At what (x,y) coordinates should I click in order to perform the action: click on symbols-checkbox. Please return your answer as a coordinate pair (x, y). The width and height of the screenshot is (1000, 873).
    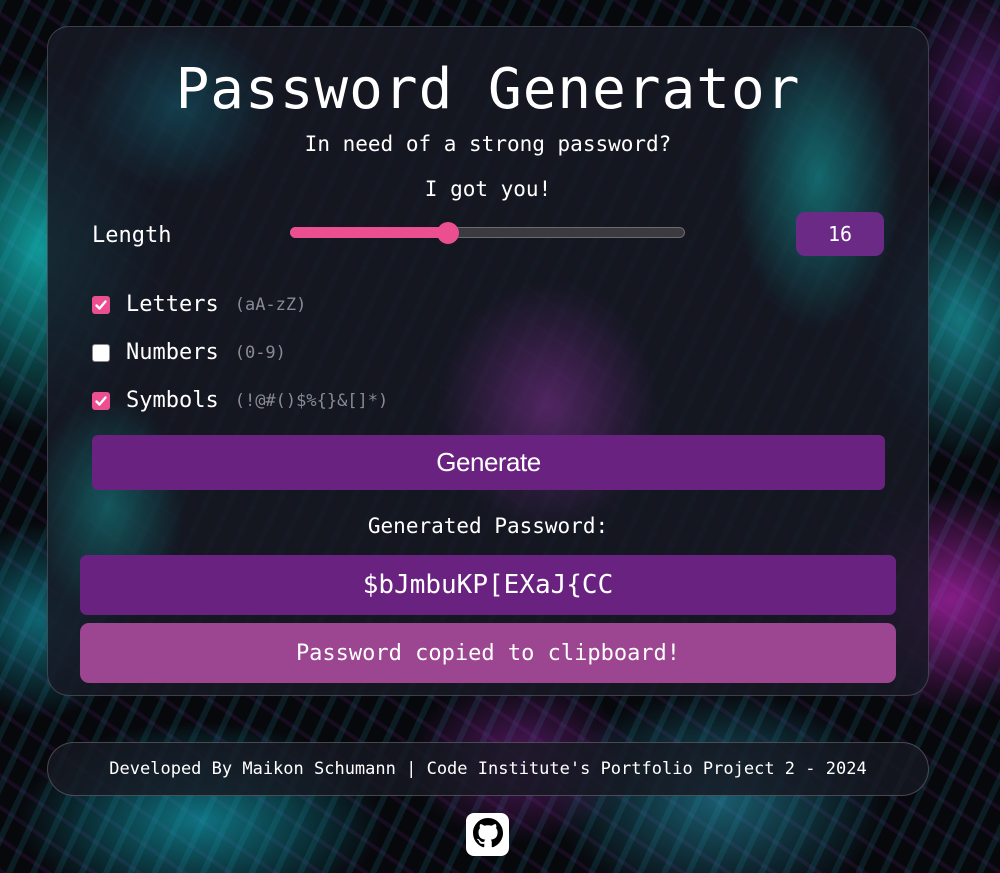
    Looking at the image, I should click on (101, 400).